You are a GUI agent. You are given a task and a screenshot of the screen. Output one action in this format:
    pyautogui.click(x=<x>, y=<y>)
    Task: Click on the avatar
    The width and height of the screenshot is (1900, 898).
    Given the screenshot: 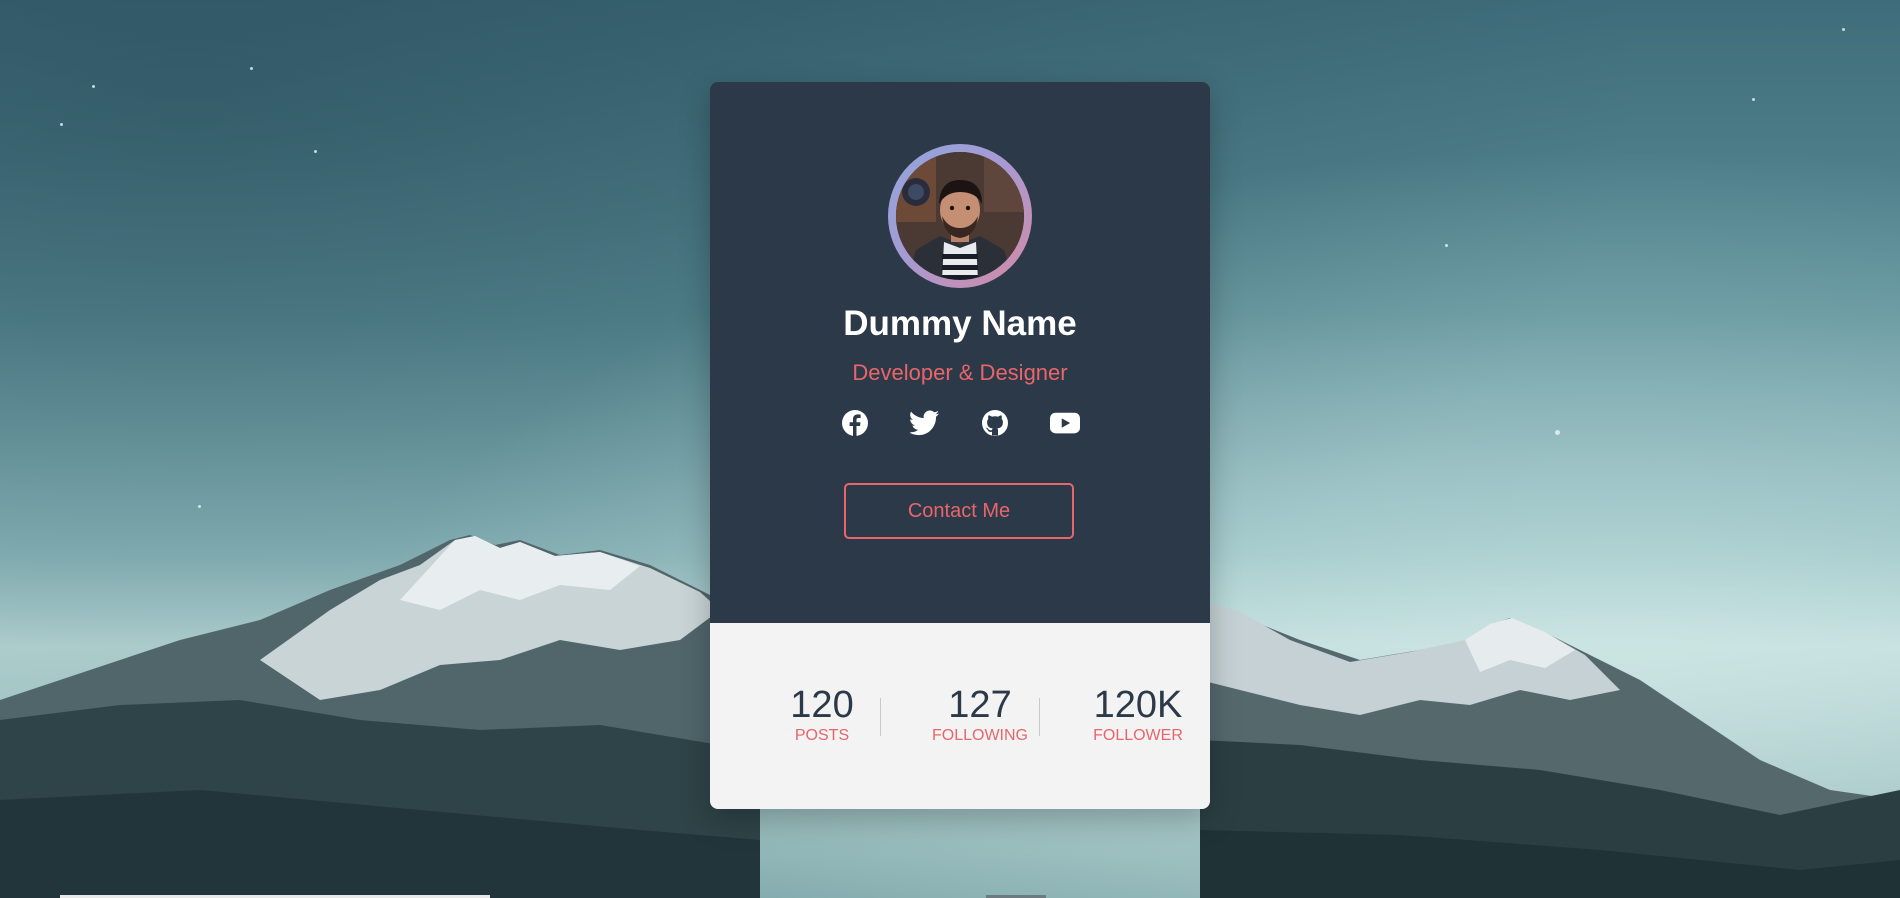 What is the action you would take?
    pyautogui.click(x=960, y=216)
    